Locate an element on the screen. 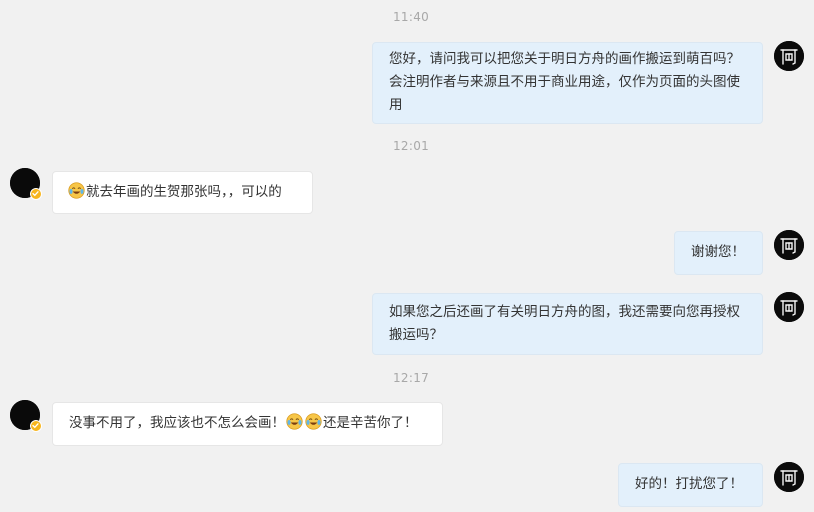 Image resolution: width=814 pixels, height=512 pixels. message-text: 没事不用了，我应该也不怎么会画！ is located at coordinates (177, 423).